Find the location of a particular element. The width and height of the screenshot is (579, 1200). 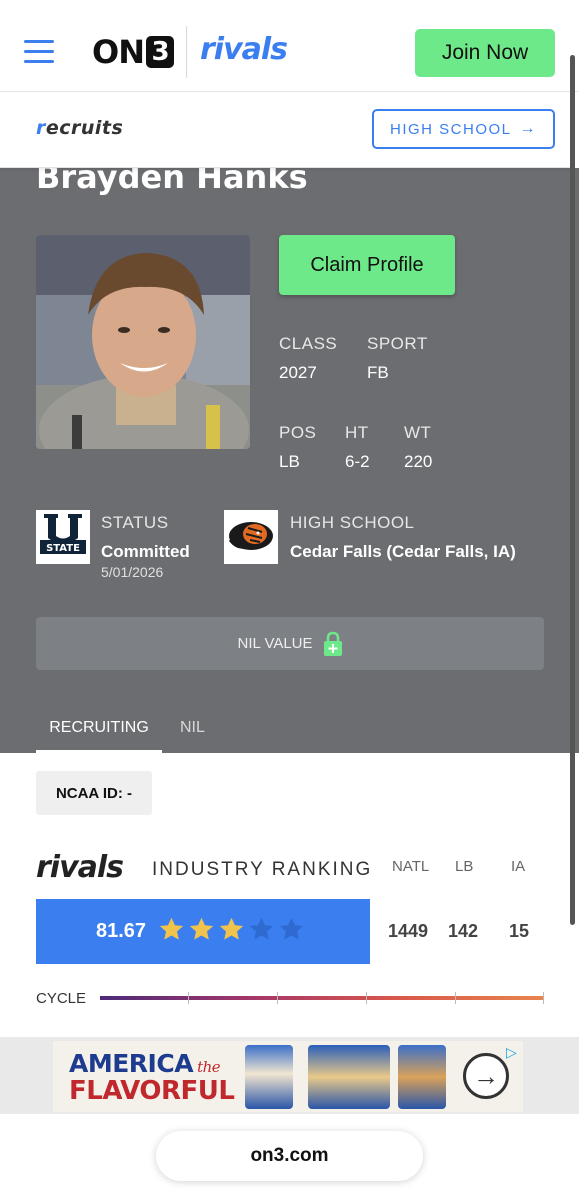

join-now-button: Join Now is located at coordinates (485, 53).